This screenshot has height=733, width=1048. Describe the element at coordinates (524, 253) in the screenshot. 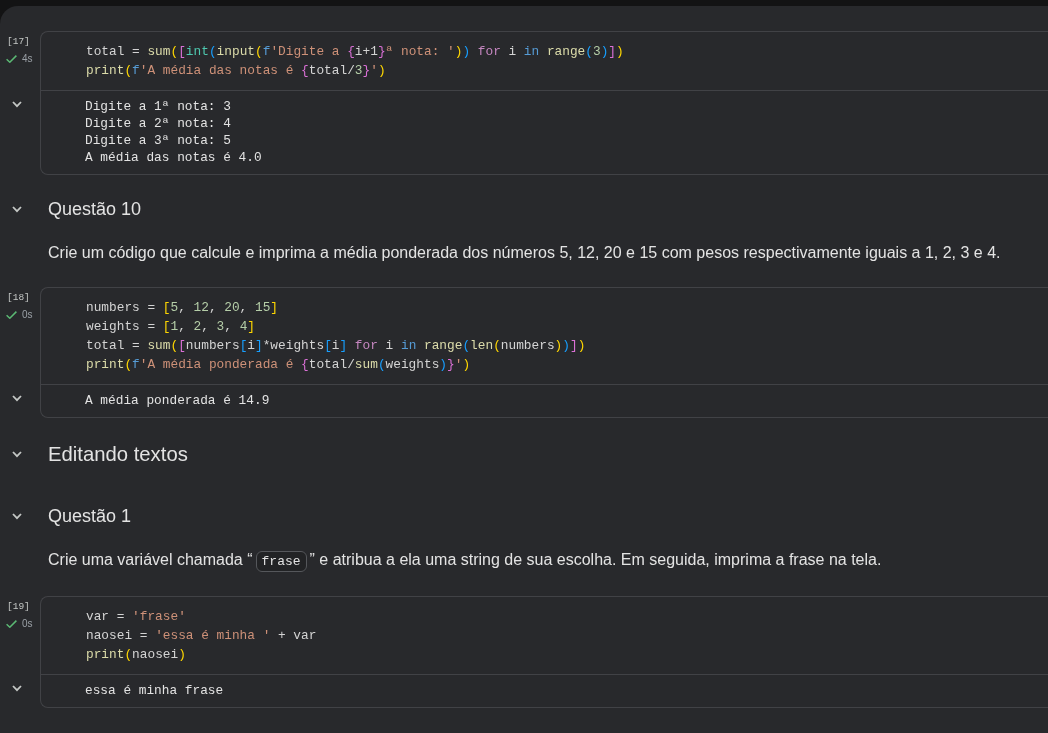

I see `paragraph: Crie um código que calcule e imprima a média ponderada dos números 5, 12, 20 e 15 com pesos respectivamente iguais a 1, 2, 3 e 4.` at that location.